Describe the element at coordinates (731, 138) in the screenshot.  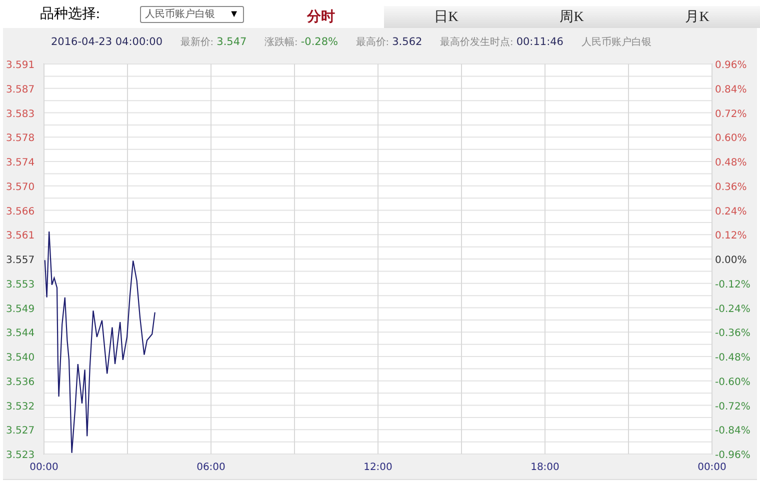
I see `percent-axis-label: 0.60%` at that location.